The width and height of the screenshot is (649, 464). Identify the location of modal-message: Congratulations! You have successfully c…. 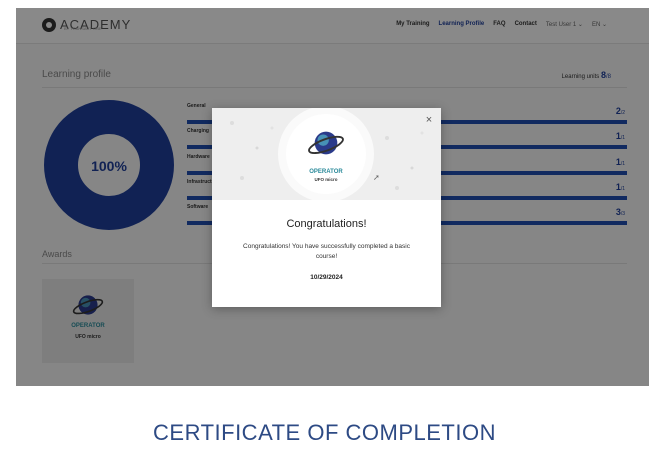
(326, 251).